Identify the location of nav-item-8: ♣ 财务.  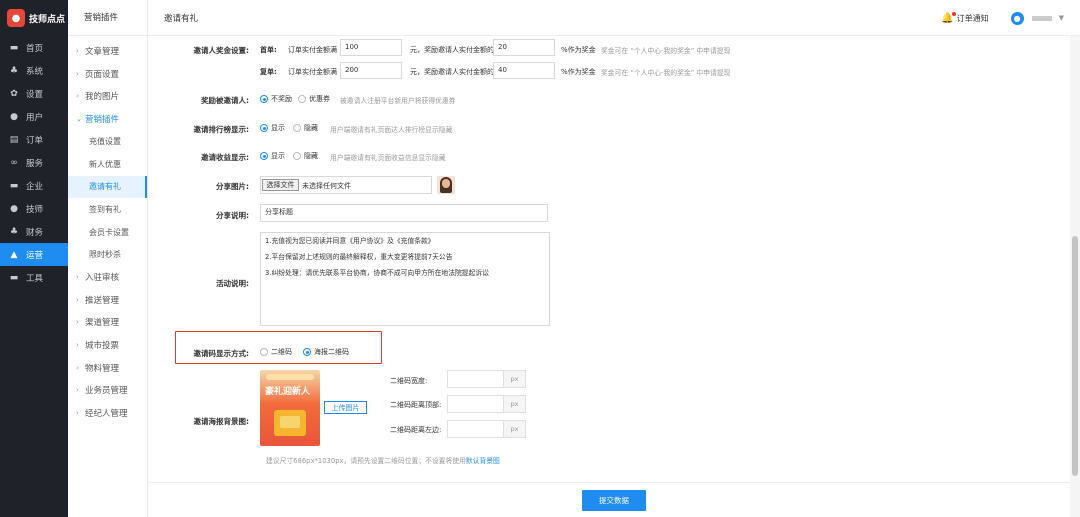
(34, 231).